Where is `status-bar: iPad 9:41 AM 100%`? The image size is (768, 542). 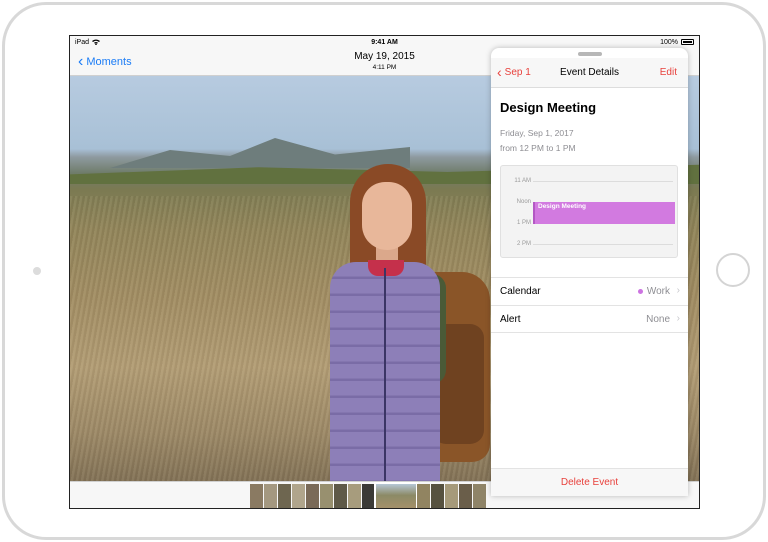 status-bar: iPad 9:41 AM 100% is located at coordinates (384, 42).